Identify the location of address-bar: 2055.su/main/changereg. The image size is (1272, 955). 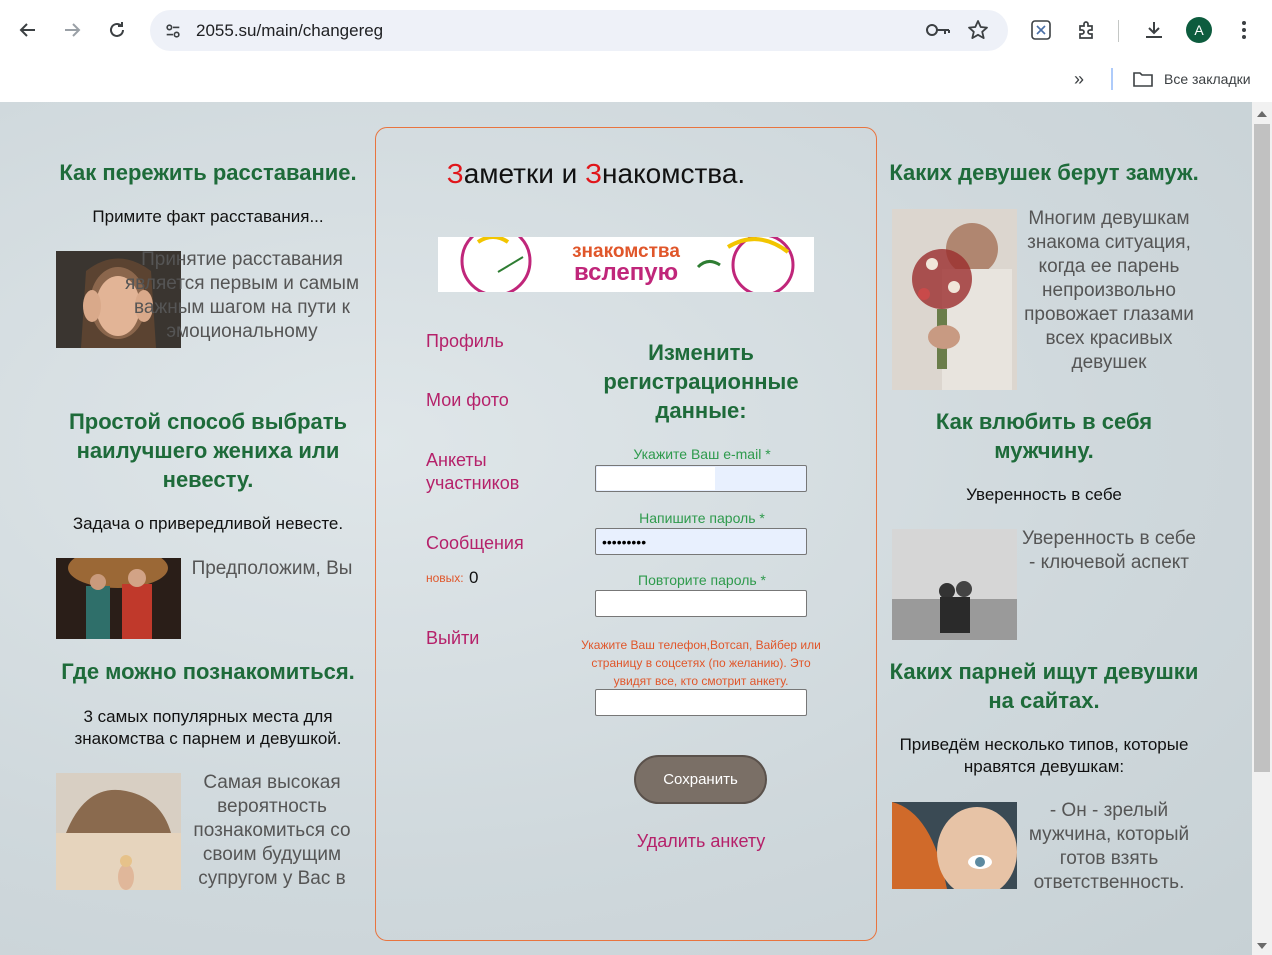
(579, 30).